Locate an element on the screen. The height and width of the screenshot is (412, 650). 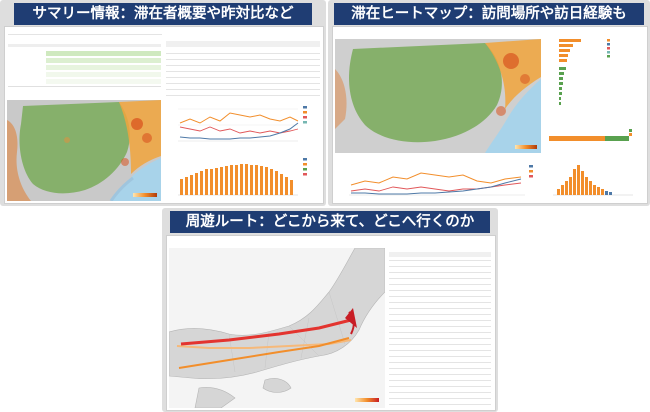
stay-histogram-graphic is located at coordinates (593, 180).